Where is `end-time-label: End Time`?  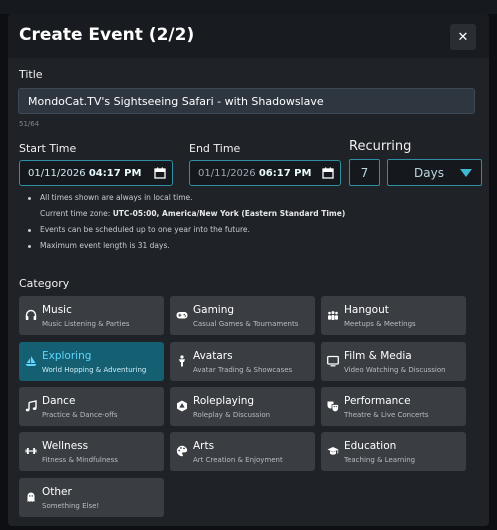
end-time-label: End Time is located at coordinates (215, 148).